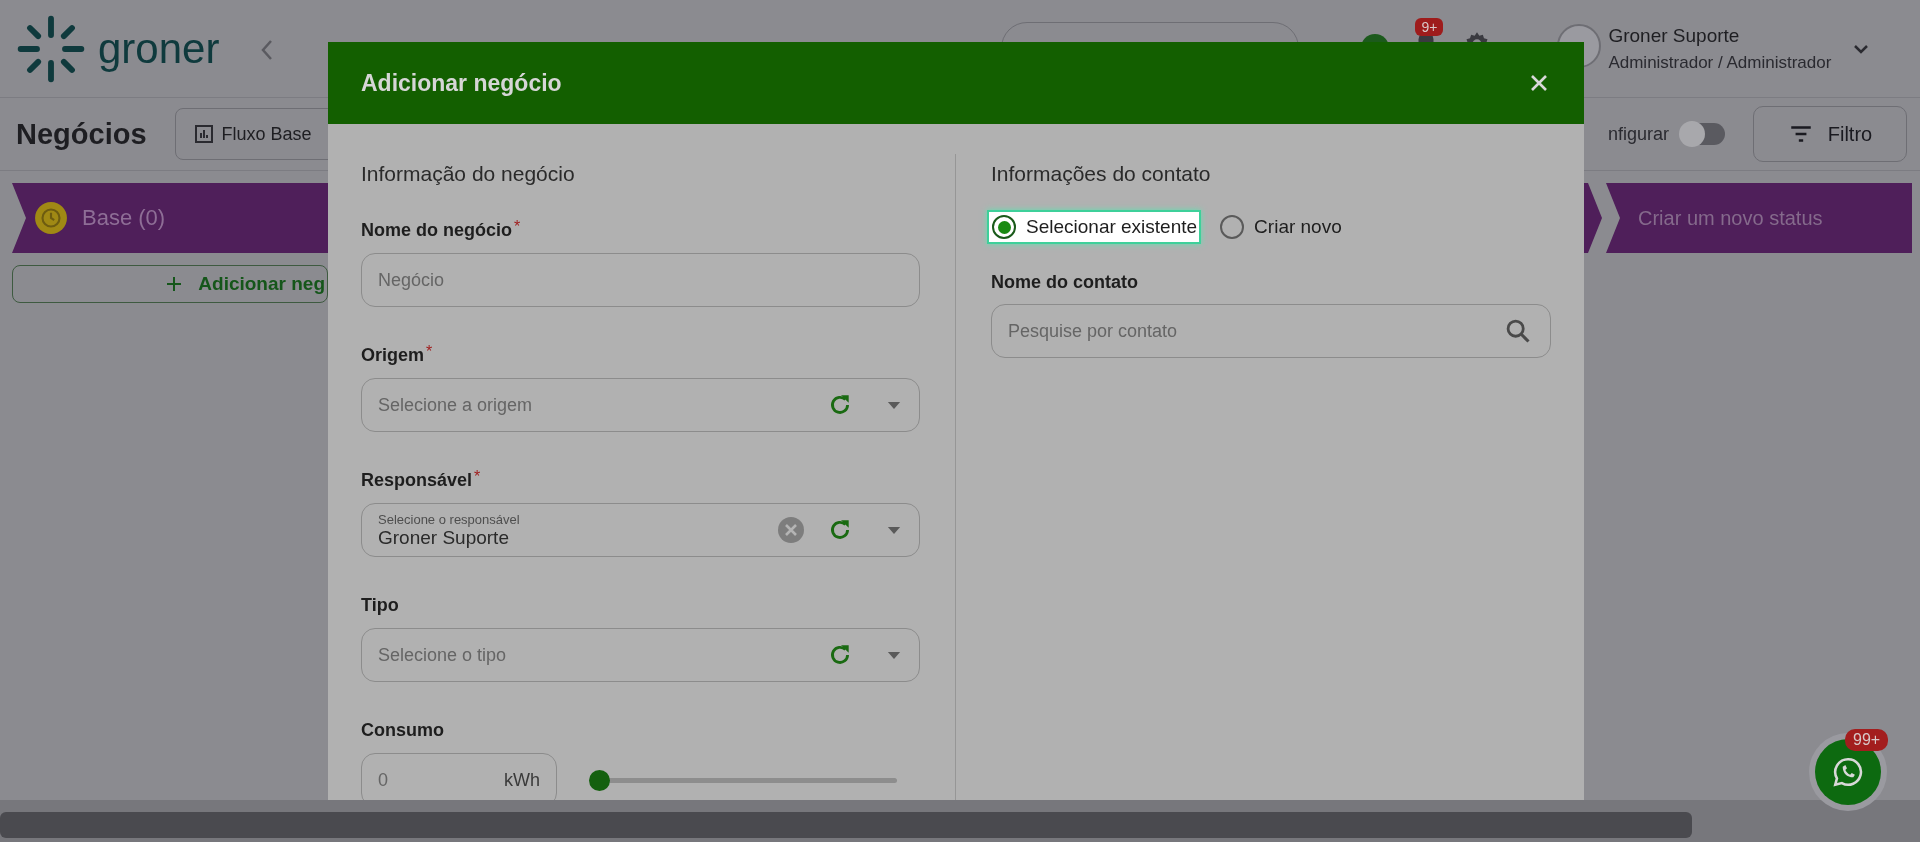 The height and width of the screenshot is (842, 1920). I want to click on new-status-button: Criar um novo status, so click(1759, 218).